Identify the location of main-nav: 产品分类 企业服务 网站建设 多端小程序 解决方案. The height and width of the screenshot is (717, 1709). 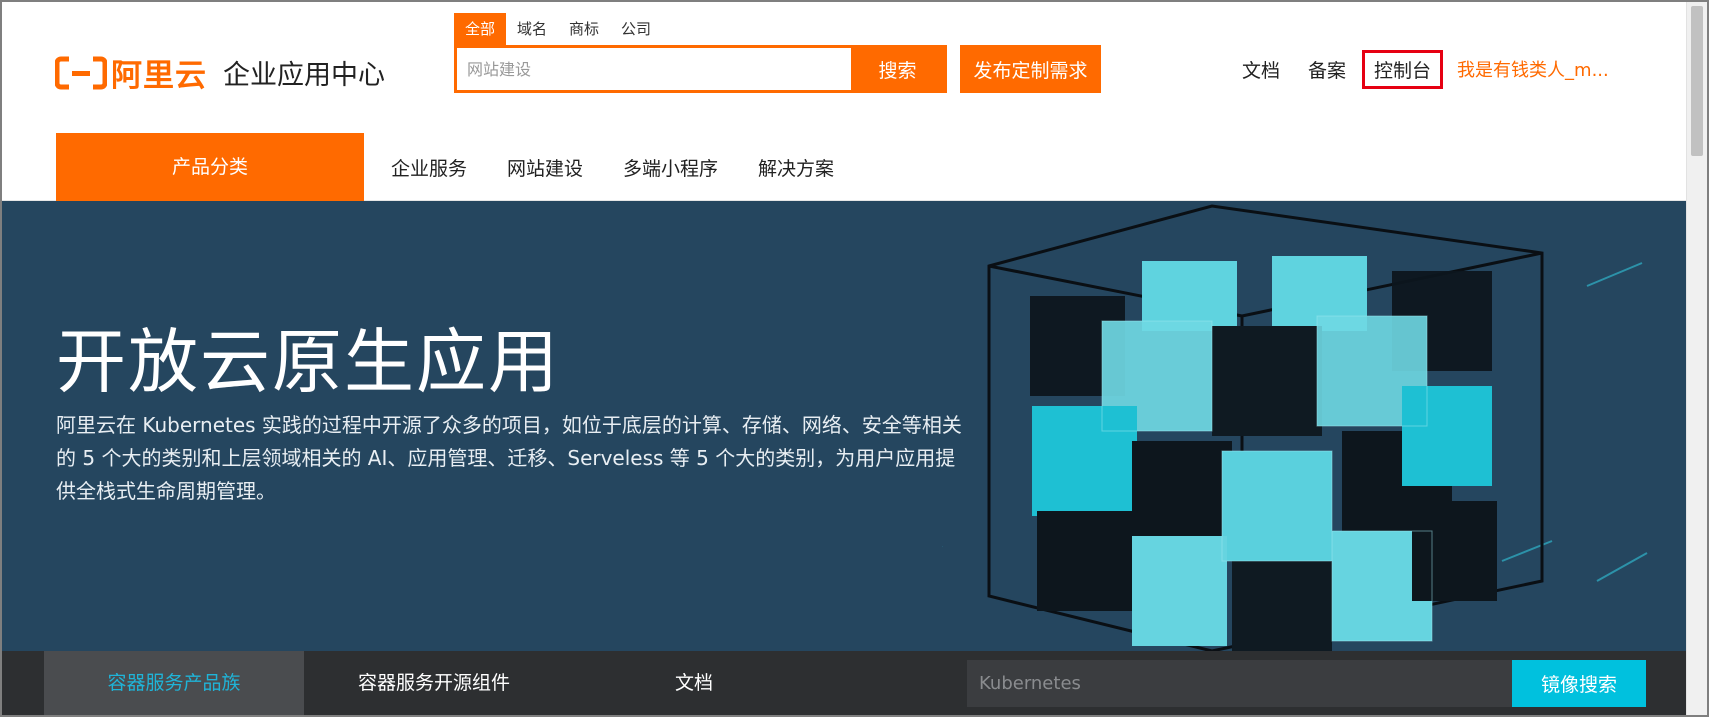
(844, 167).